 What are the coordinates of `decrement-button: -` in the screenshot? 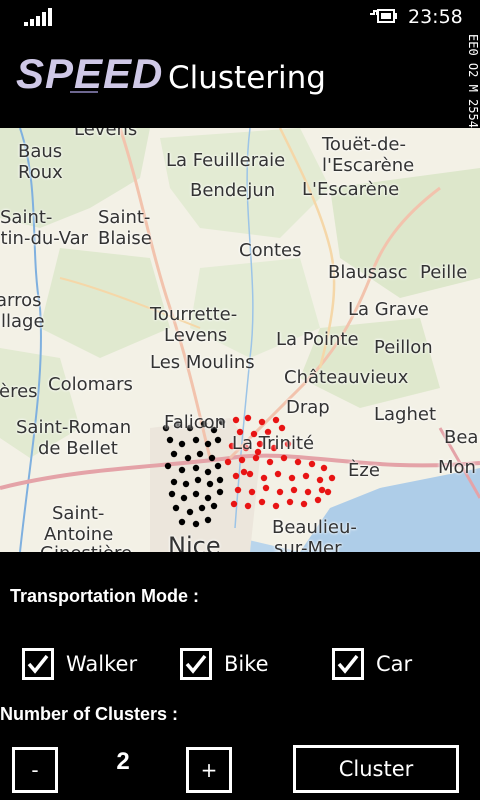 It's located at (35, 770).